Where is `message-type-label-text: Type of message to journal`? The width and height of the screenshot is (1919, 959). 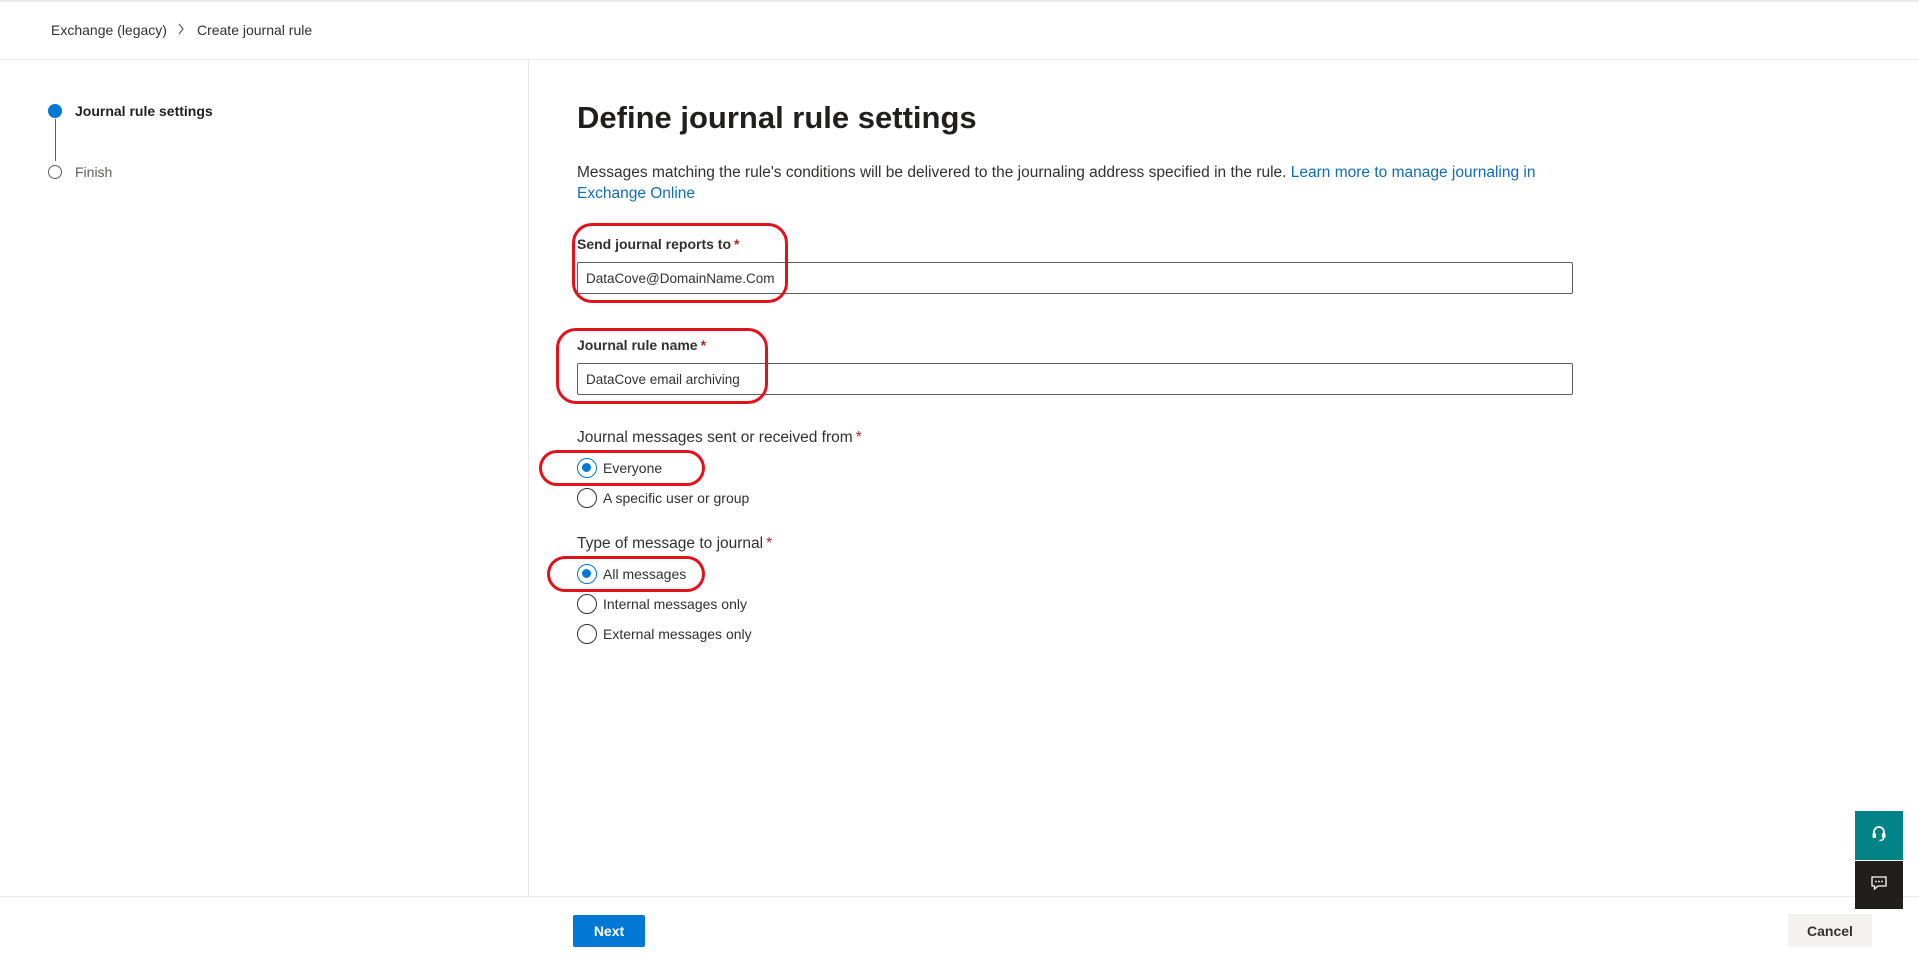
message-type-label-text: Type of message to journal is located at coordinates (670, 543).